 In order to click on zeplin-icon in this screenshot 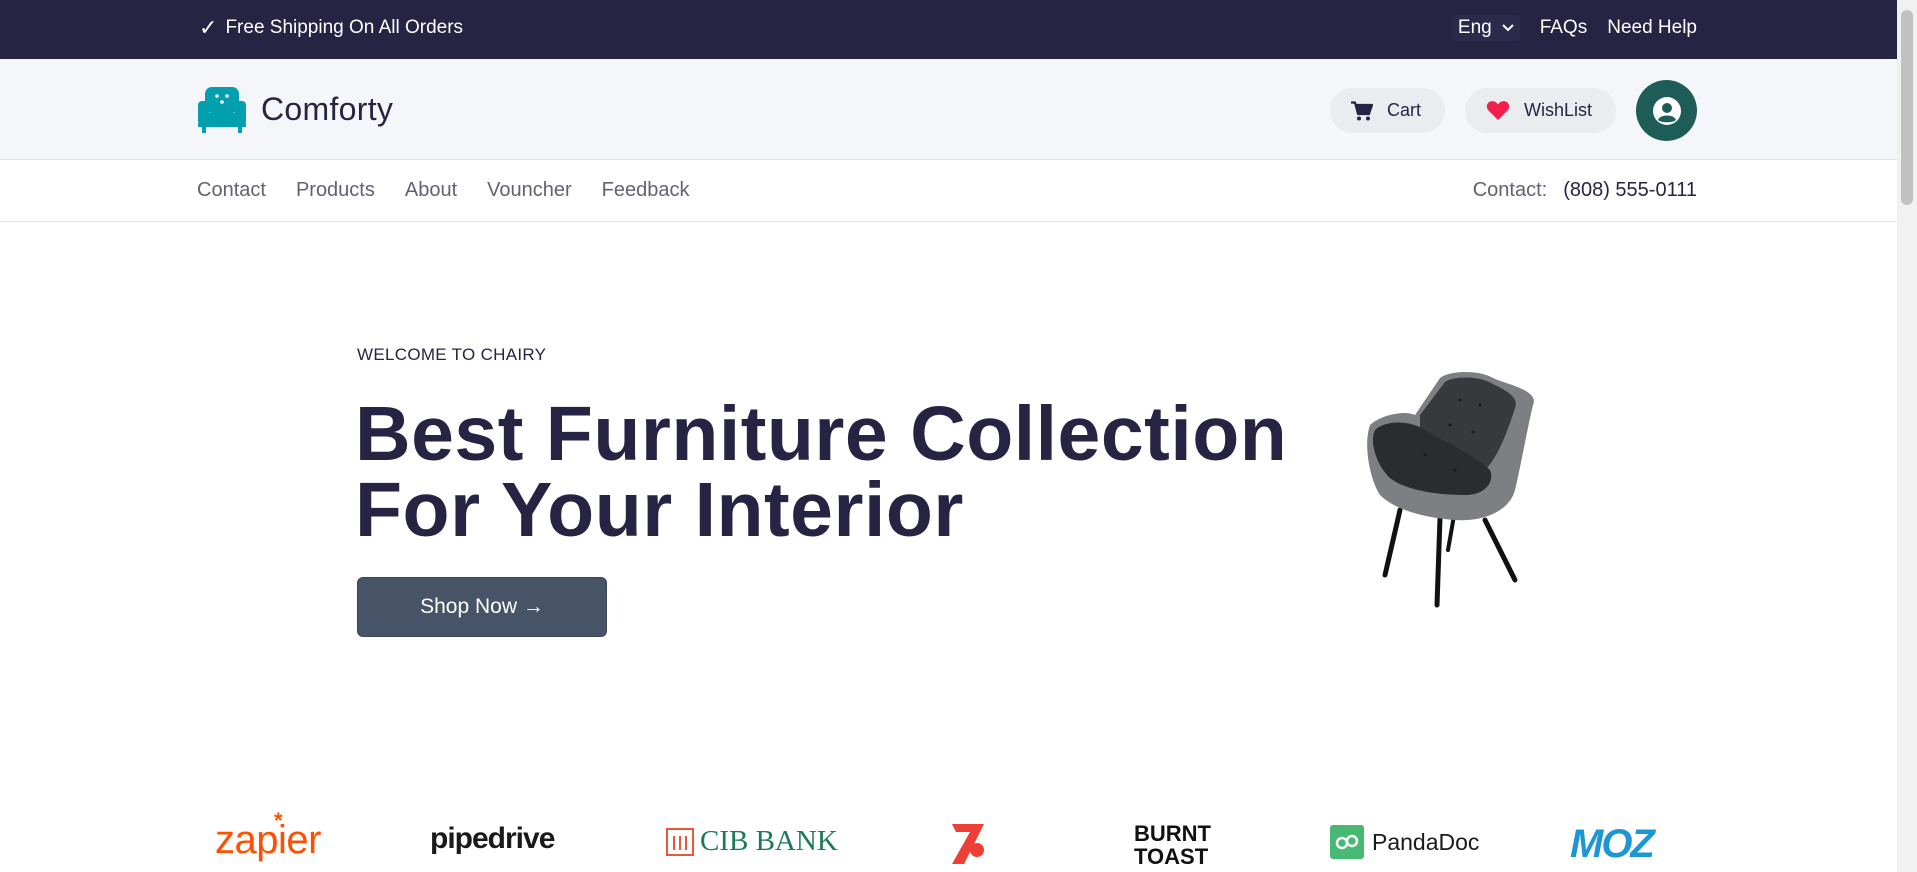, I will do `click(968, 844)`.